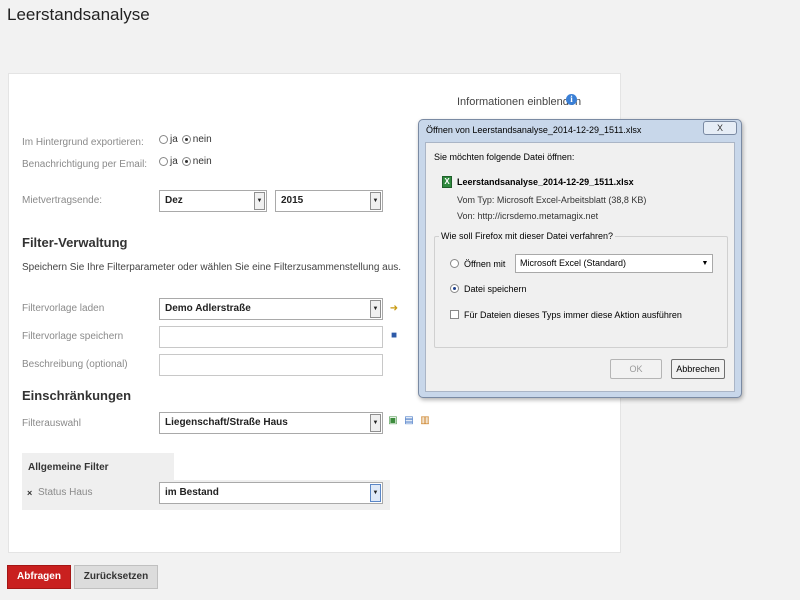  What do you see at coordinates (271, 309) in the screenshot?
I see `filter-template-load-select: Demo Adlerstraße ▼` at bounding box center [271, 309].